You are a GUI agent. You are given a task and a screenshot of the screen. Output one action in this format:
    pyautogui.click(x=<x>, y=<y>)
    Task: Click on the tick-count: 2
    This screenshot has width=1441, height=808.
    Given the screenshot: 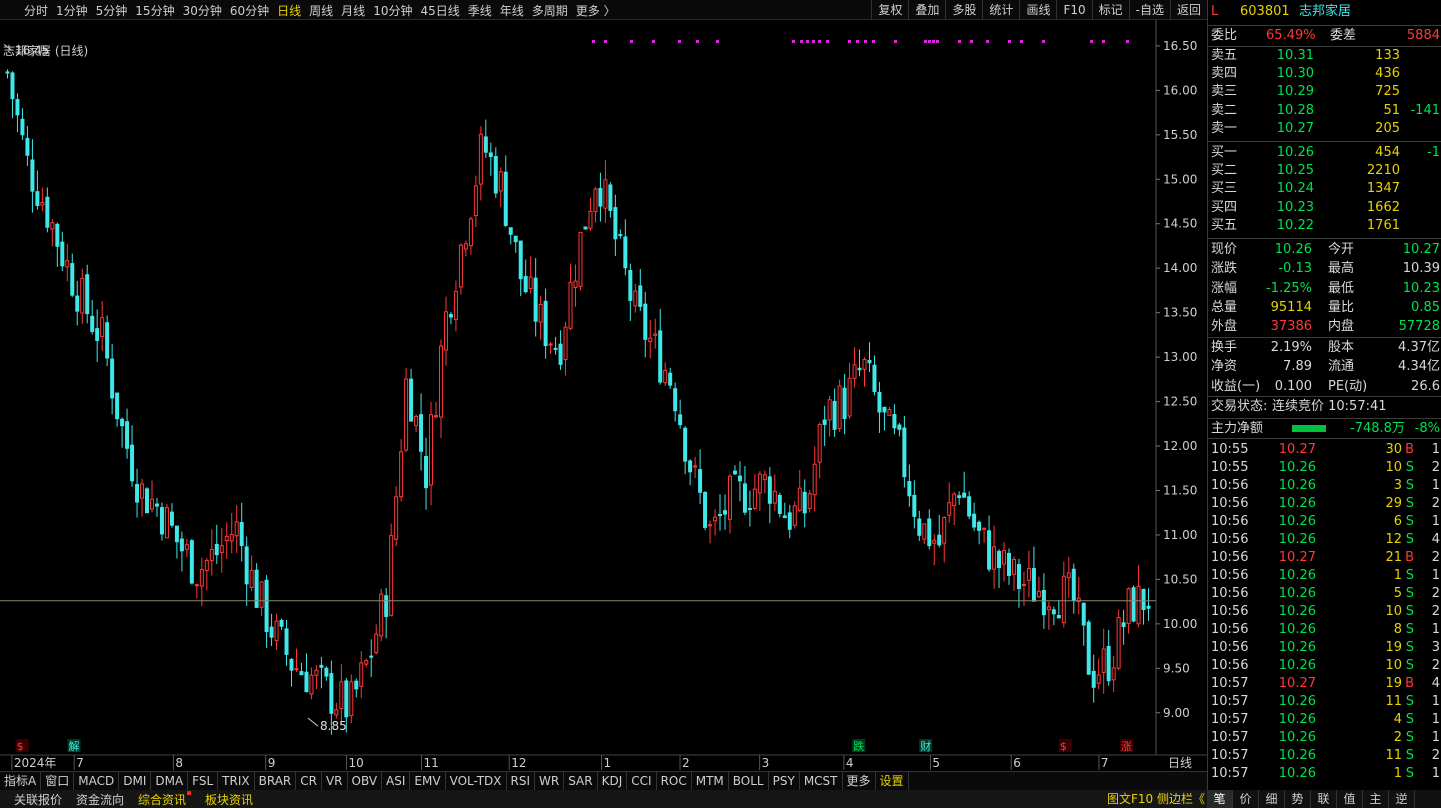 What is the action you would take?
    pyautogui.click(x=1435, y=665)
    